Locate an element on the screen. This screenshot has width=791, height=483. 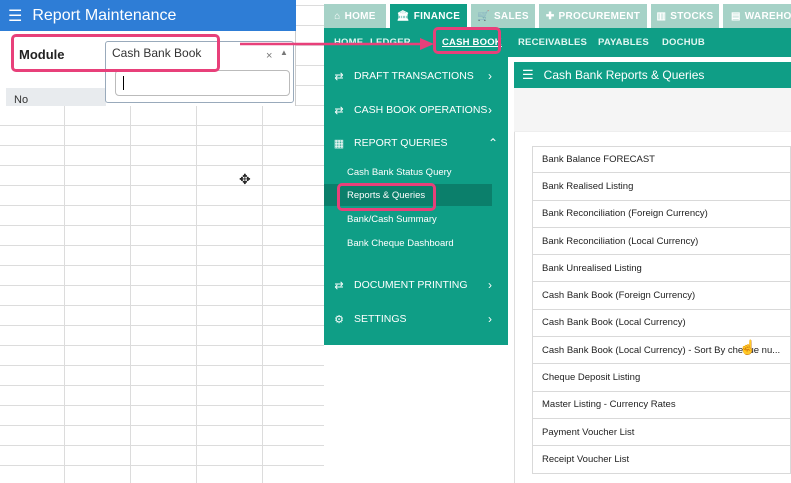
arrow-head is located at coordinates (427, 44).